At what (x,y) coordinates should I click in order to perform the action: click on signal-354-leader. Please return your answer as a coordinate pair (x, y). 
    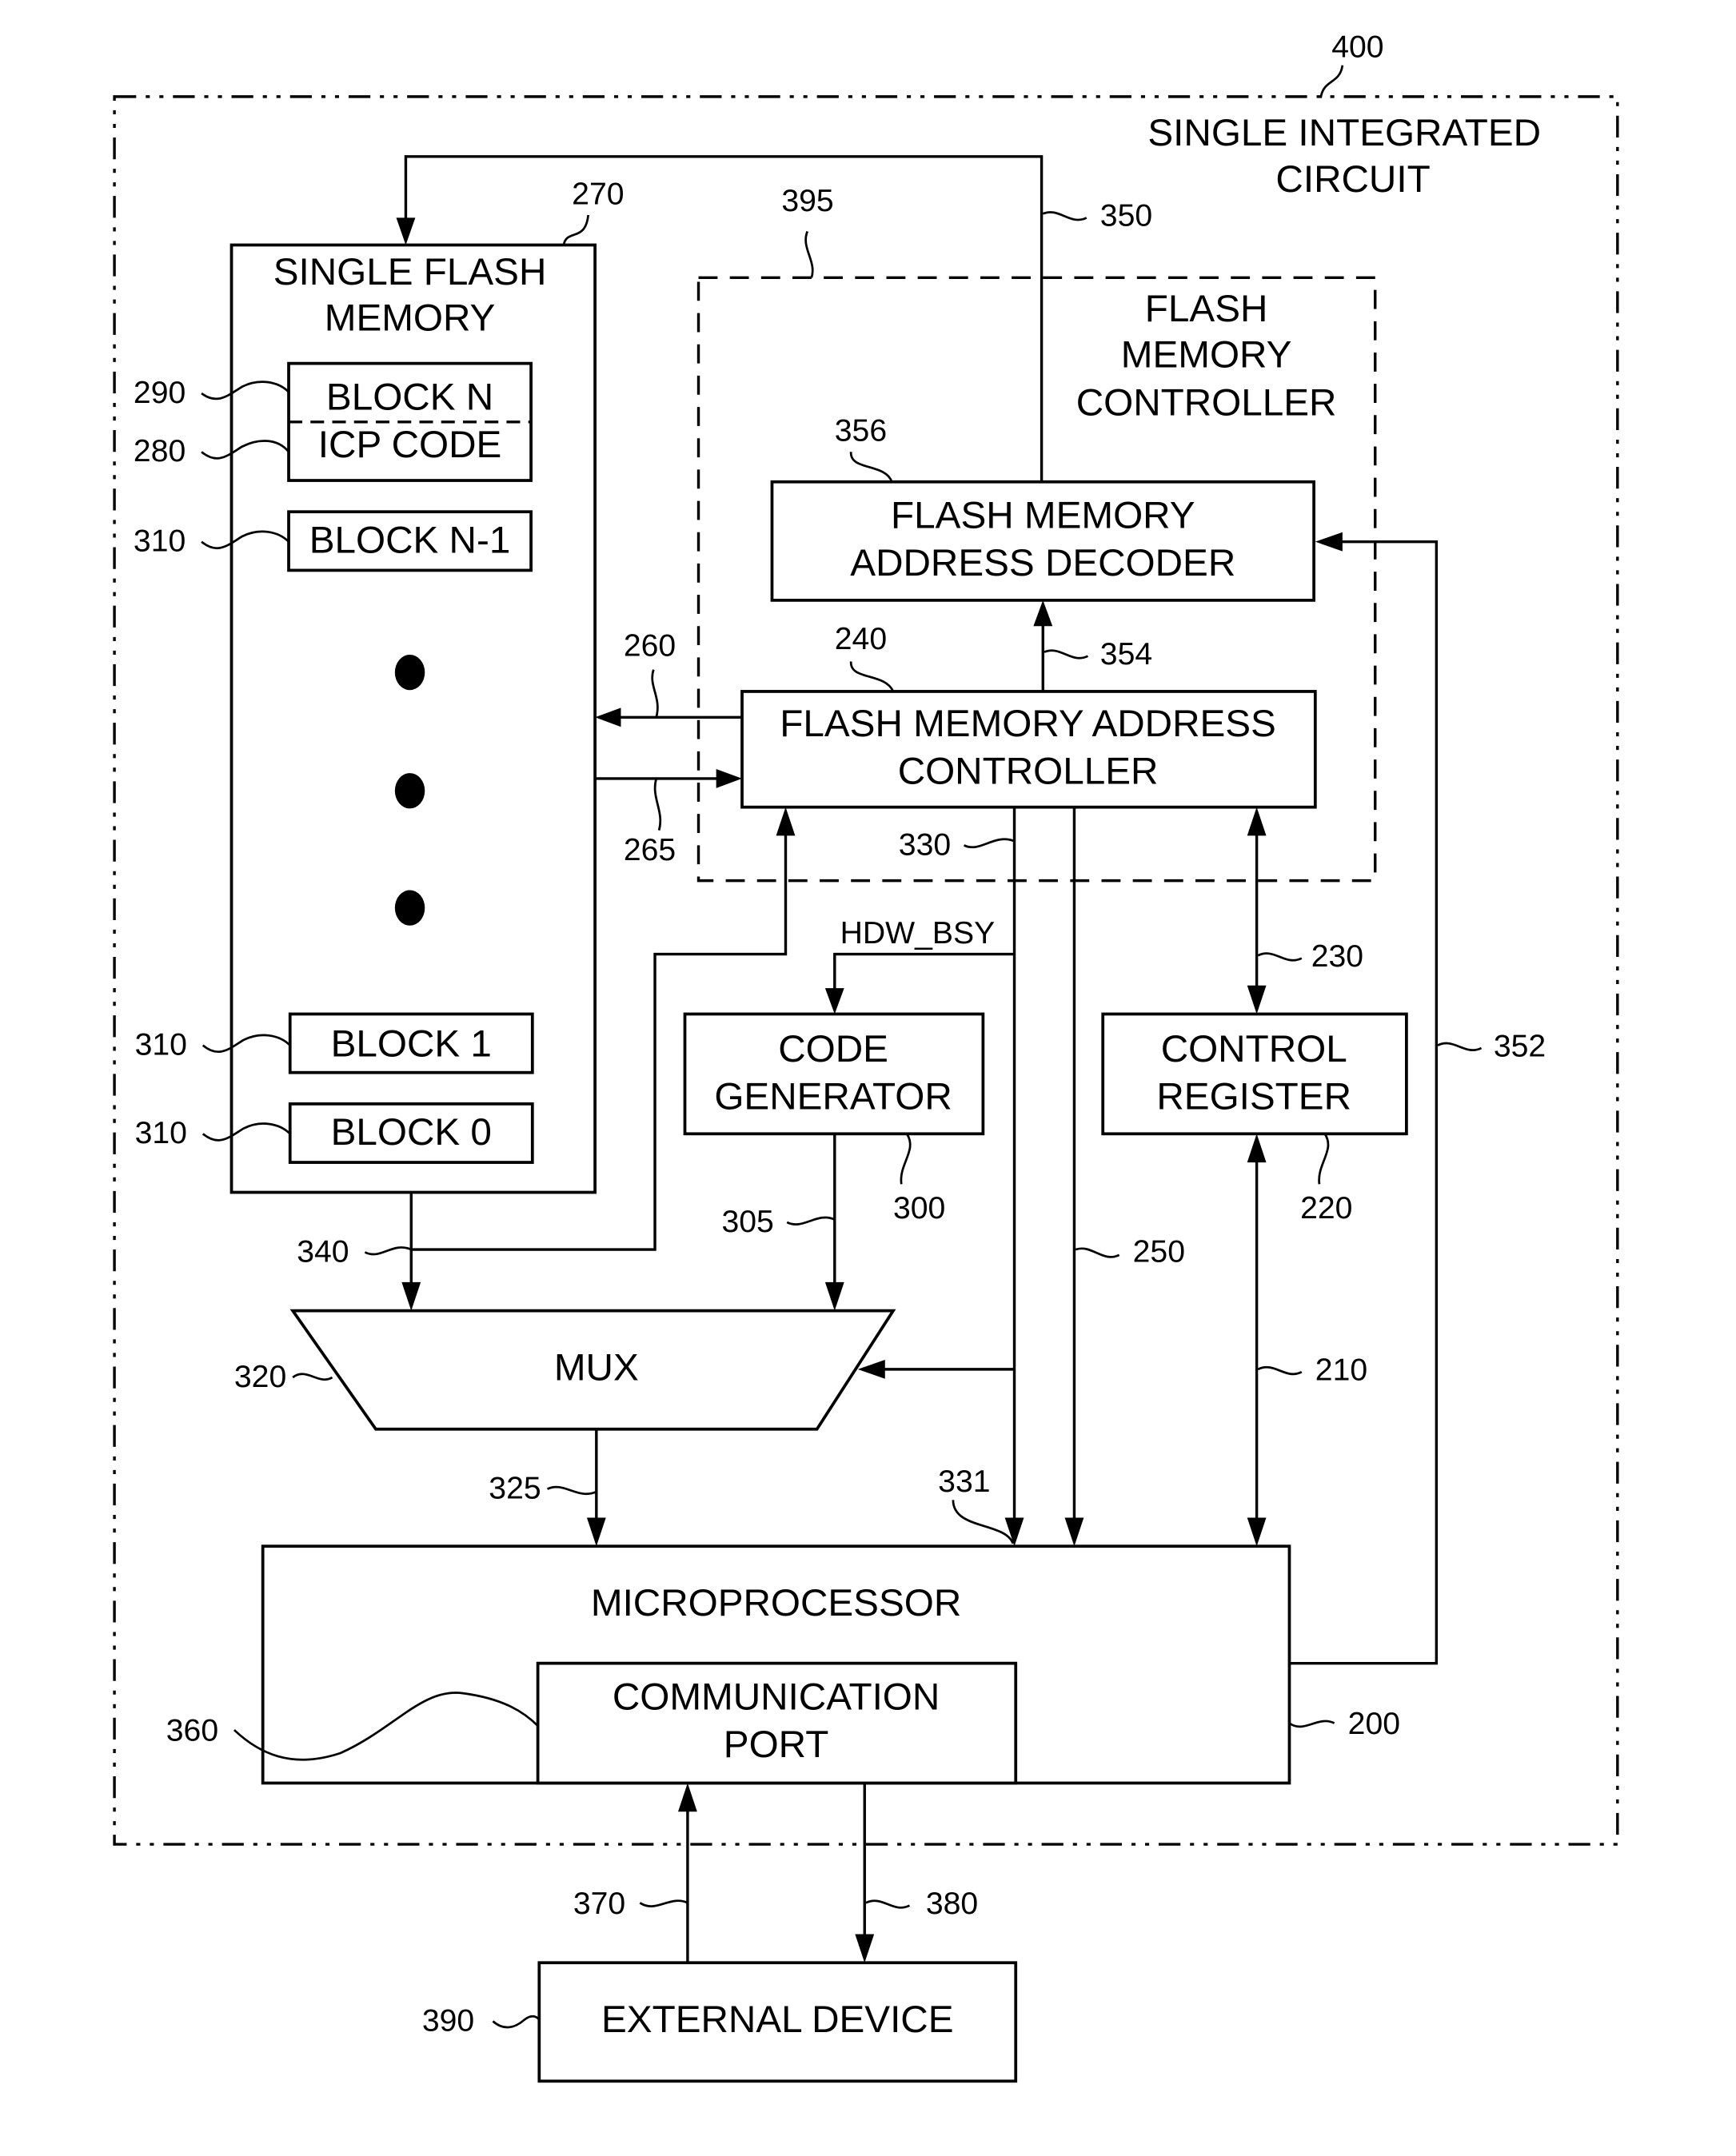
    Looking at the image, I should click on (1066, 655).